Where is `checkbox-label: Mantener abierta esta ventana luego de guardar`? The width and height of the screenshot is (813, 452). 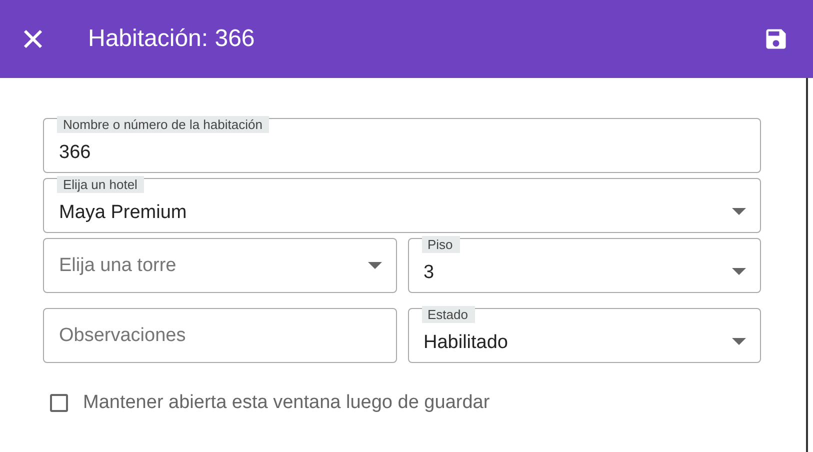 checkbox-label: Mantener abierta esta ventana luego de guardar is located at coordinates (286, 403).